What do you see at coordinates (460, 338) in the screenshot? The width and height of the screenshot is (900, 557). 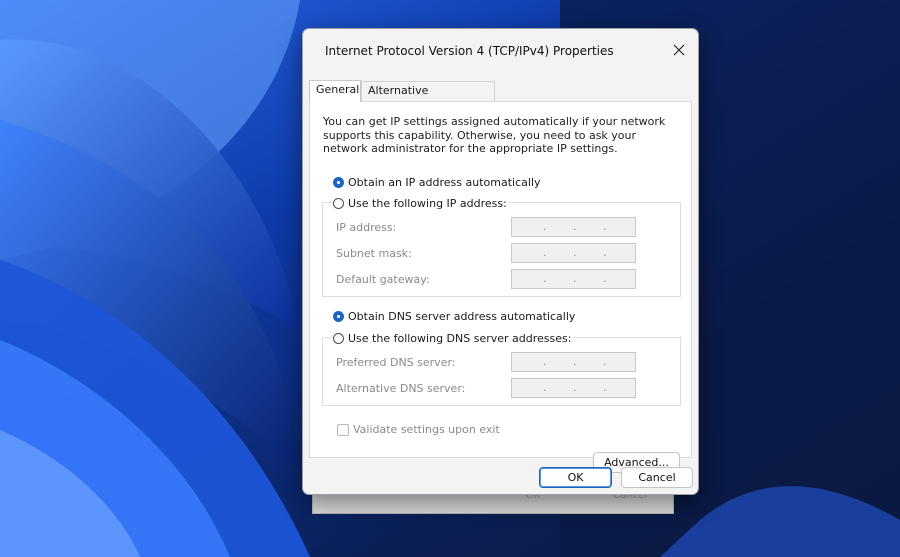 I see `radio-label: Use the following DNS server addresses:` at bounding box center [460, 338].